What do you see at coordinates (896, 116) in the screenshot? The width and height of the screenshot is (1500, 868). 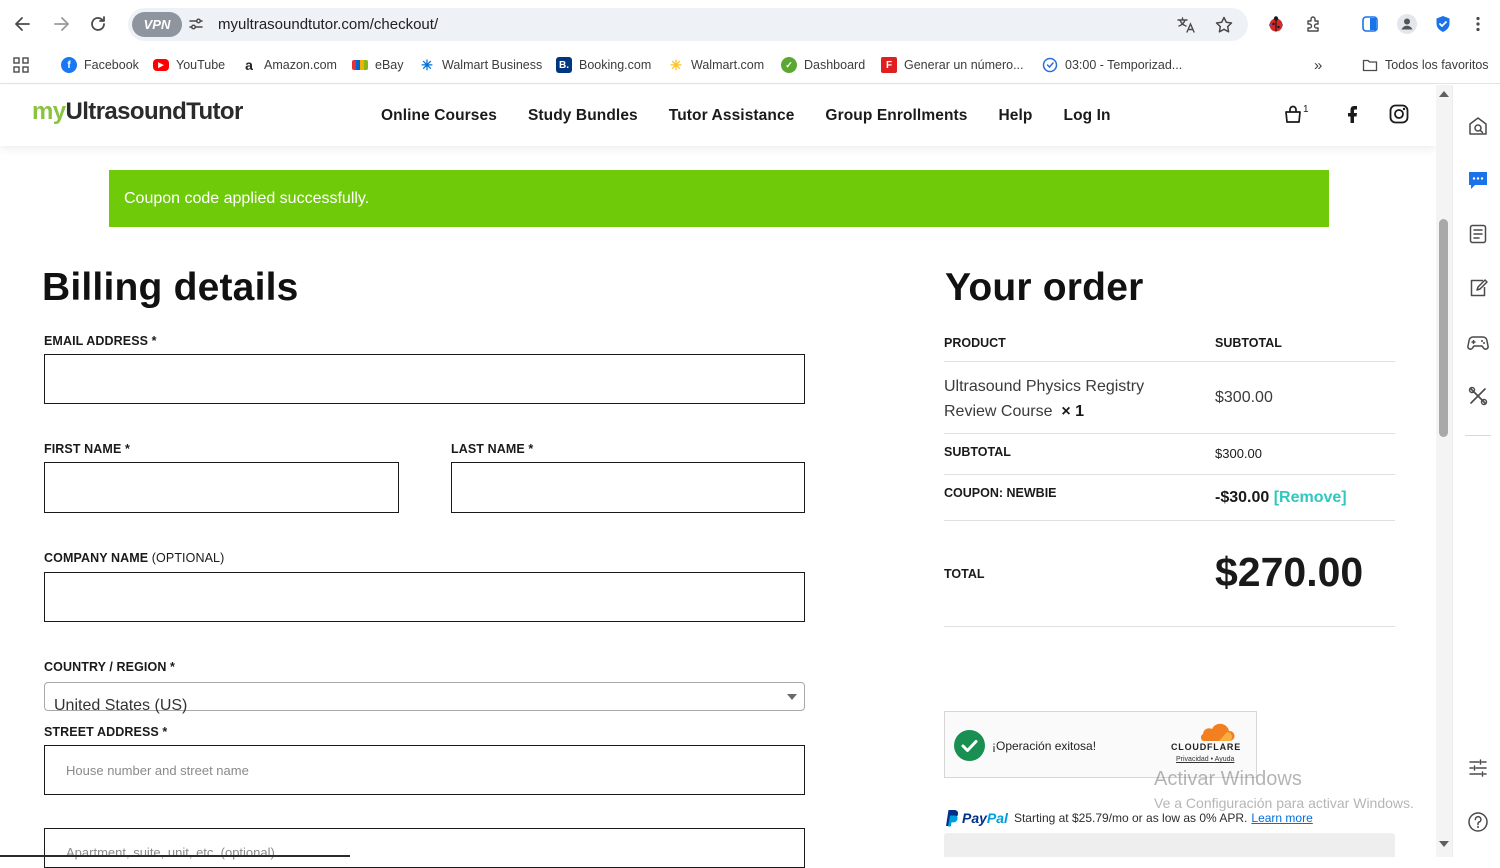 I see `nav-group-enrollments: Group Enrollments` at bounding box center [896, 116].